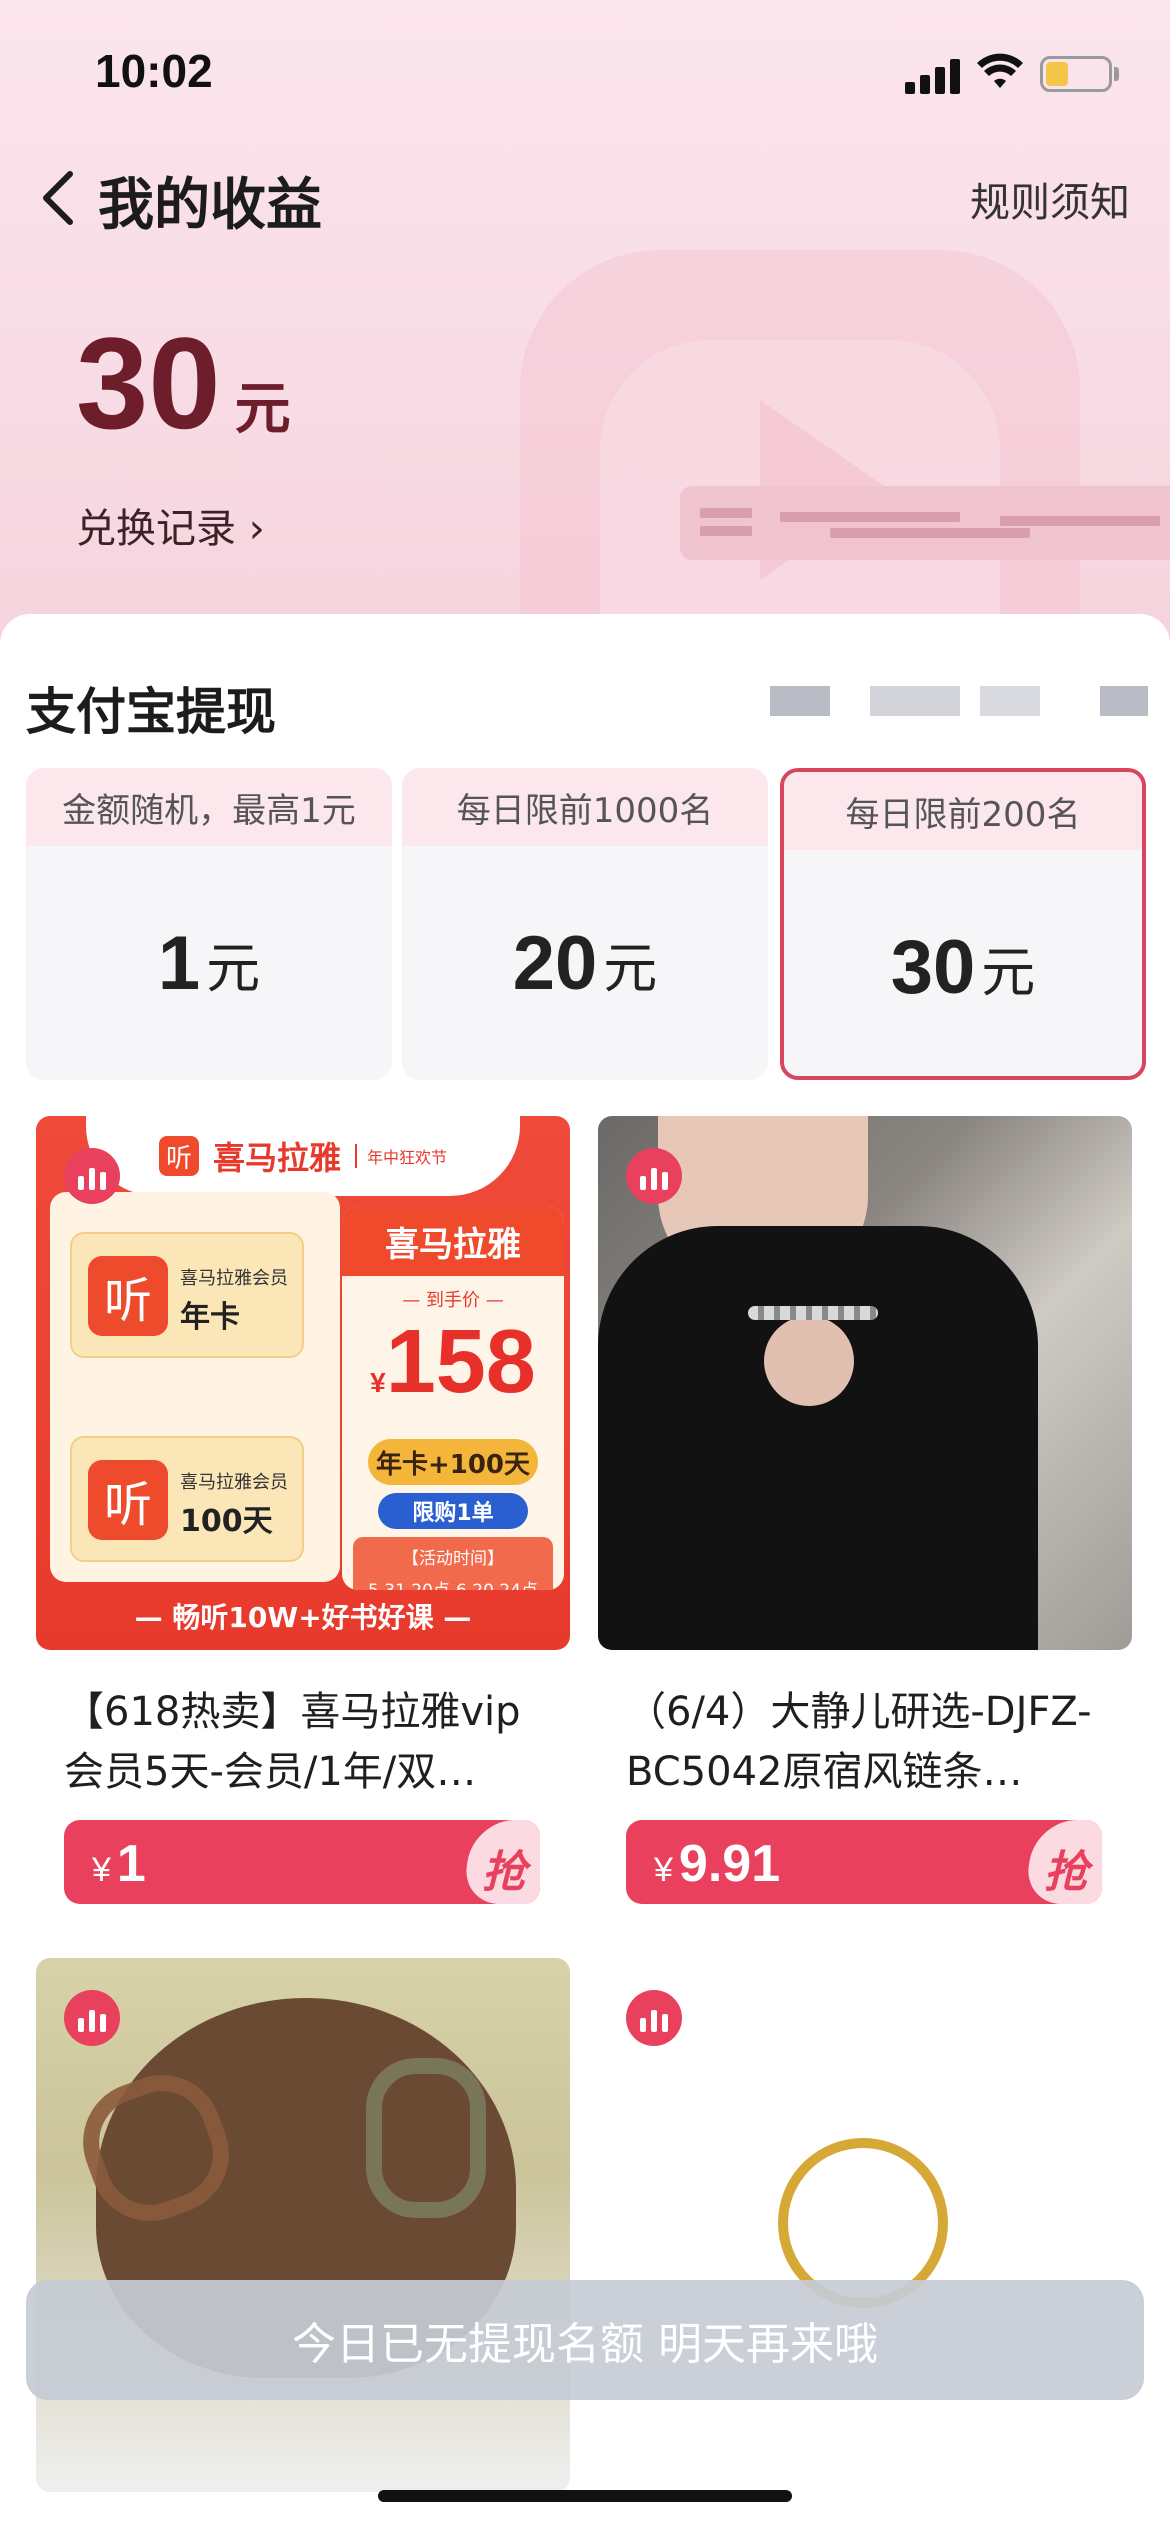  Describe the element at coordinates (925, 523) in the screenshot. I see `blurred-info-strip` at that location.